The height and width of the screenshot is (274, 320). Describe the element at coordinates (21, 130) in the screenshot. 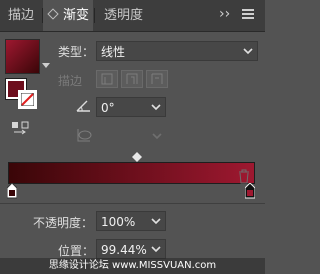

I see `reverse-gradient-icon` at that location.